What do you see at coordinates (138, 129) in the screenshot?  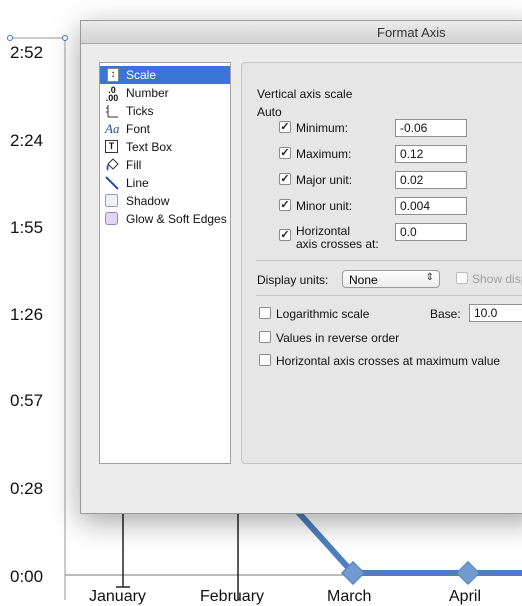 I see `sidebar-item-label: Font` at bounding box center [138, 129].